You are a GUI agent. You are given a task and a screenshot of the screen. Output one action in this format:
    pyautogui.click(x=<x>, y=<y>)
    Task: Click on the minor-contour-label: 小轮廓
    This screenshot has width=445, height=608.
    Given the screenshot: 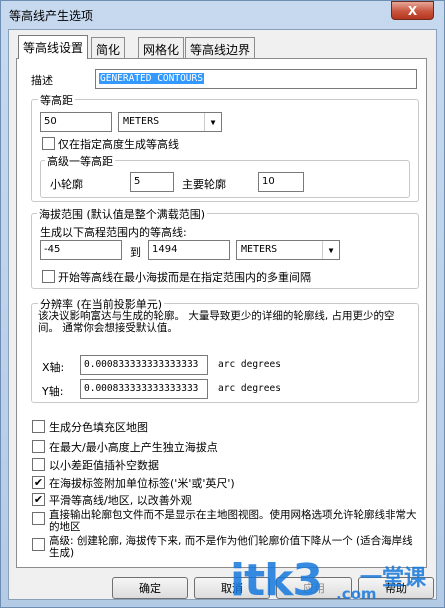 What is the action you would take?
    pyautogui.click(x=66, y=184)
    